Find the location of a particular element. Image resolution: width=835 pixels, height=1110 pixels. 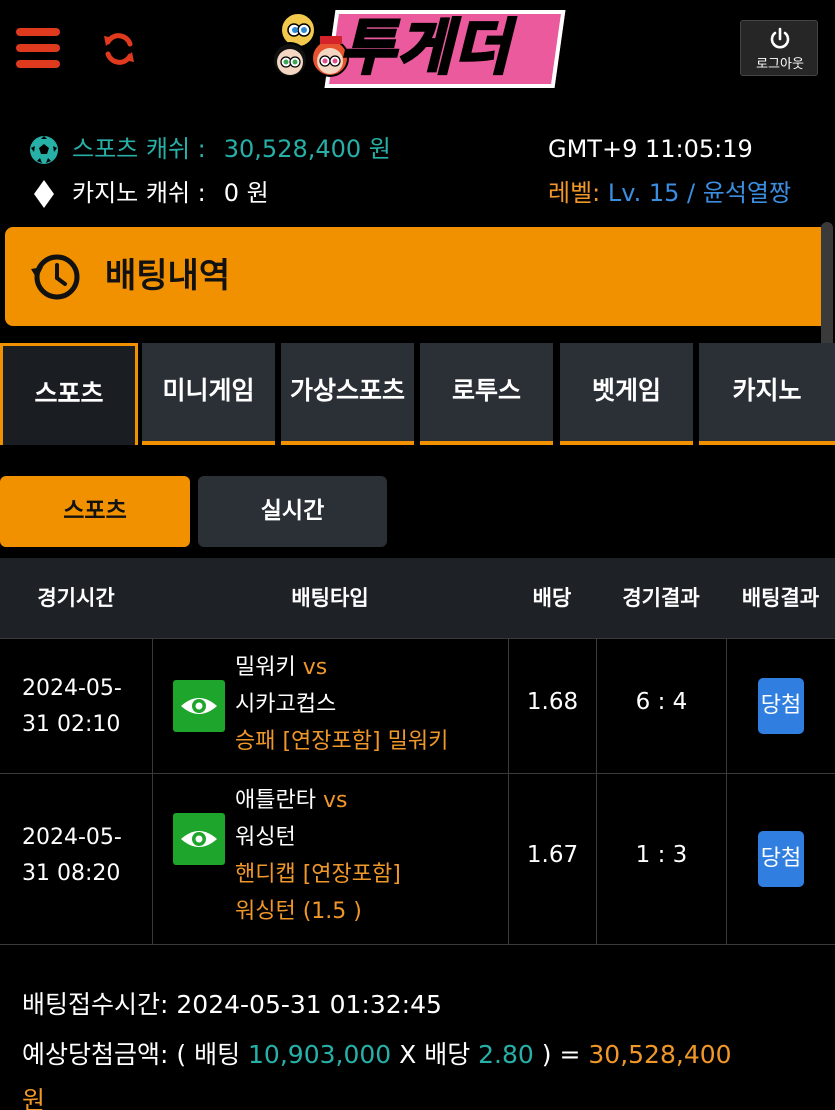

col-odds: 배당 is located at coordinates (552, 598).